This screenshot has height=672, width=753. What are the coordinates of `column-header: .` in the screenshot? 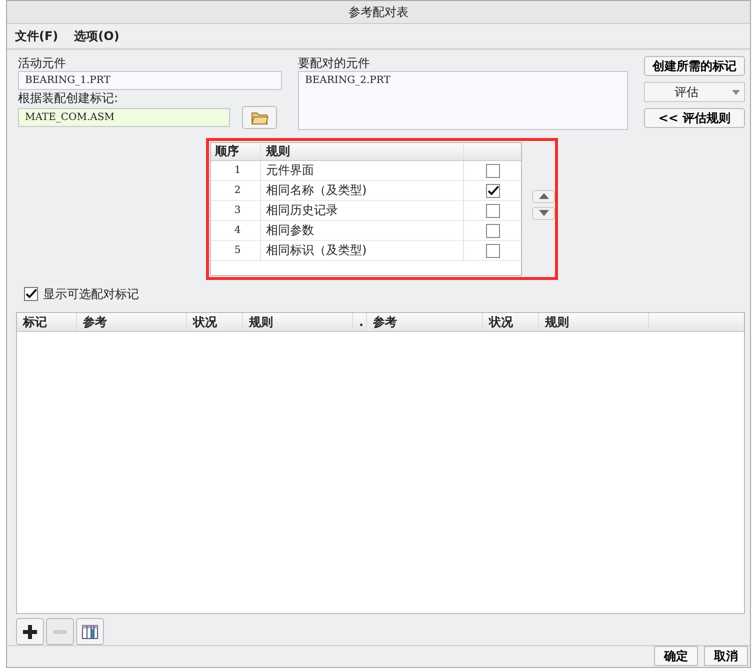 It's located at (360, 322).